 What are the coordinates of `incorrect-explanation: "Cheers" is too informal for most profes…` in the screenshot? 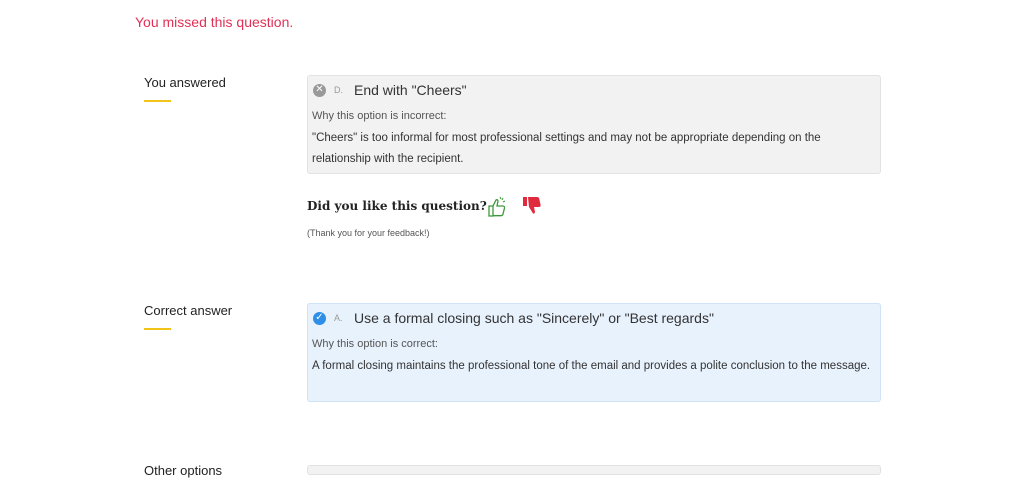 It's located at (566, 148).